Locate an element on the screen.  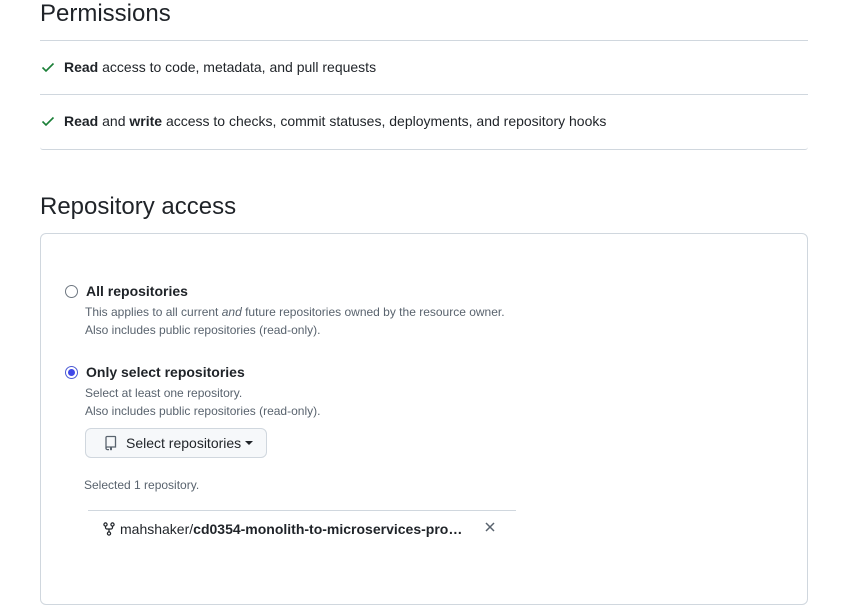
select-repositories-option: Only select repositories is located at coordinates (155, 372).